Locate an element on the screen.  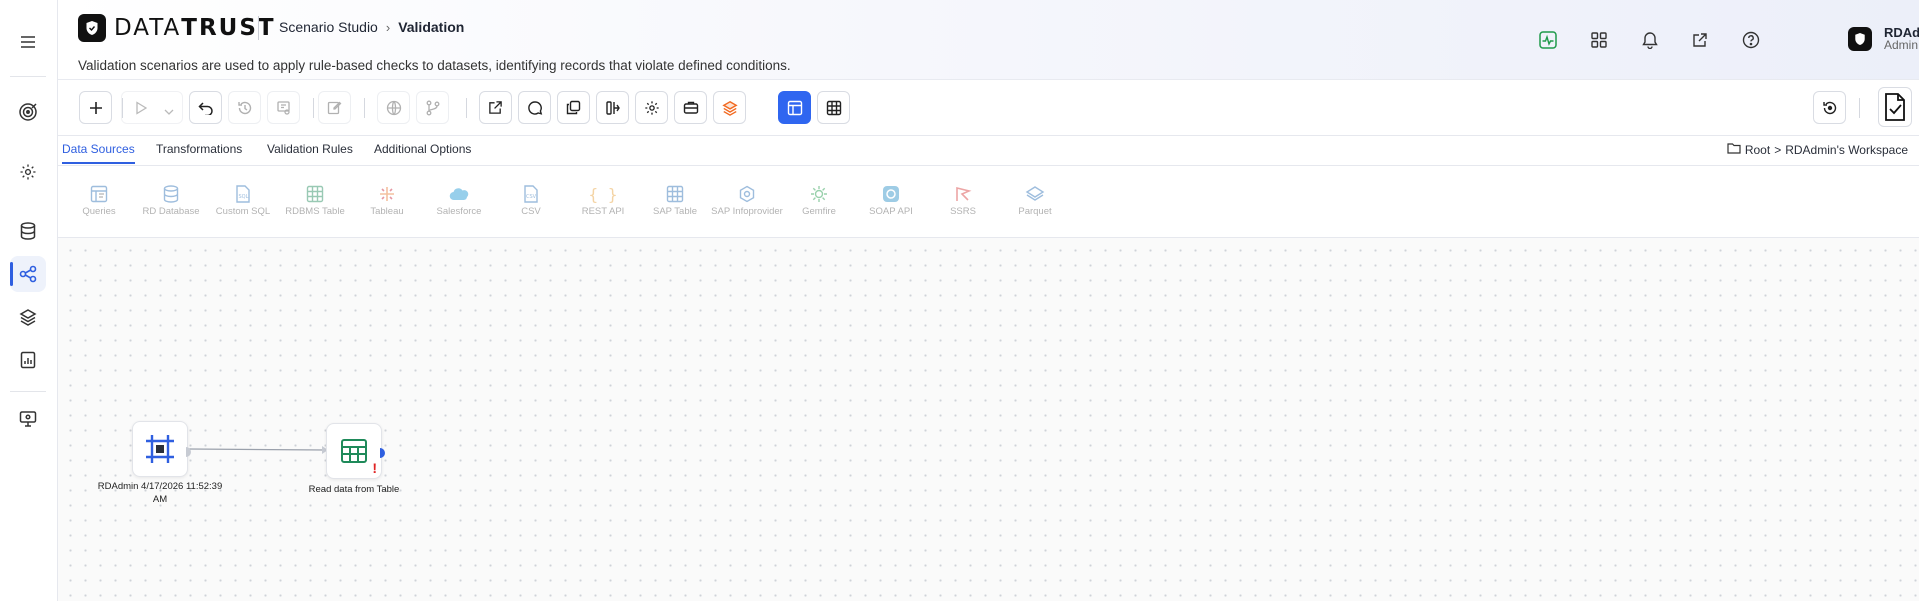
split-columns-button is located at coordinates (612, 107).